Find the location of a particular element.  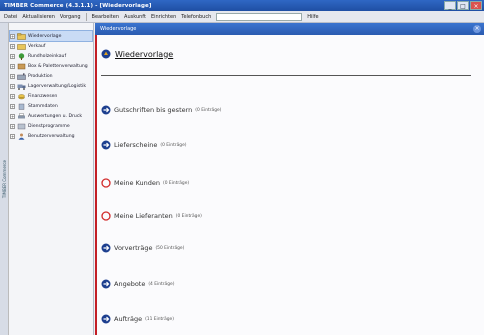

list-item-vorvertraege: Vorverträge (50 Einträge) is located at coordinates (142, 248).